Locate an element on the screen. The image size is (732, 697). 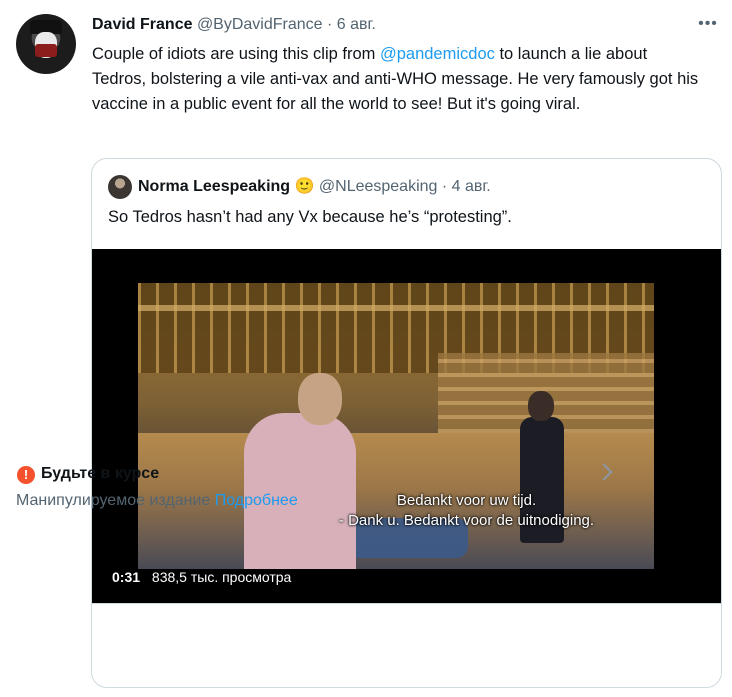
avatar-mask is located at coordinates (46, 50).